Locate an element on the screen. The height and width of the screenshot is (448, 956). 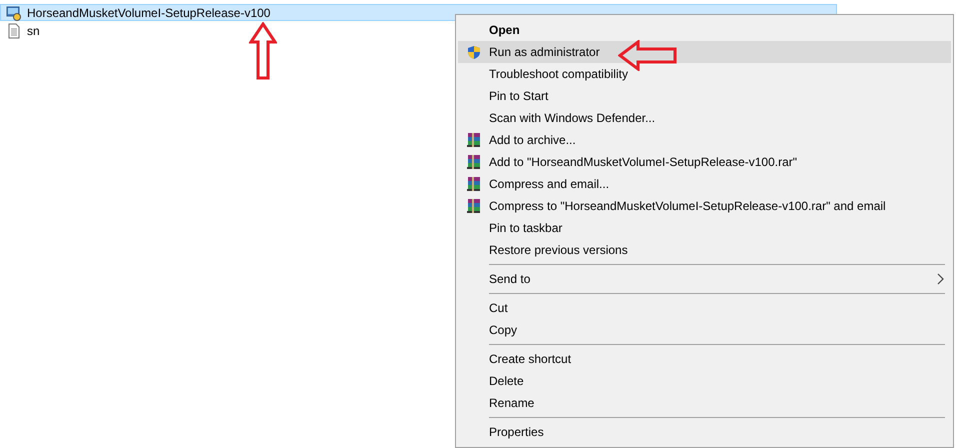
menu-item: Delete is located at coordinates (704, 381).